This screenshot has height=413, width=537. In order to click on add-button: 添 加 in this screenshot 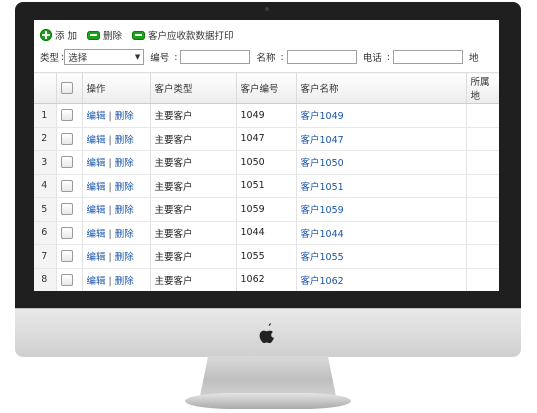, I will do `click(58, 35)`.